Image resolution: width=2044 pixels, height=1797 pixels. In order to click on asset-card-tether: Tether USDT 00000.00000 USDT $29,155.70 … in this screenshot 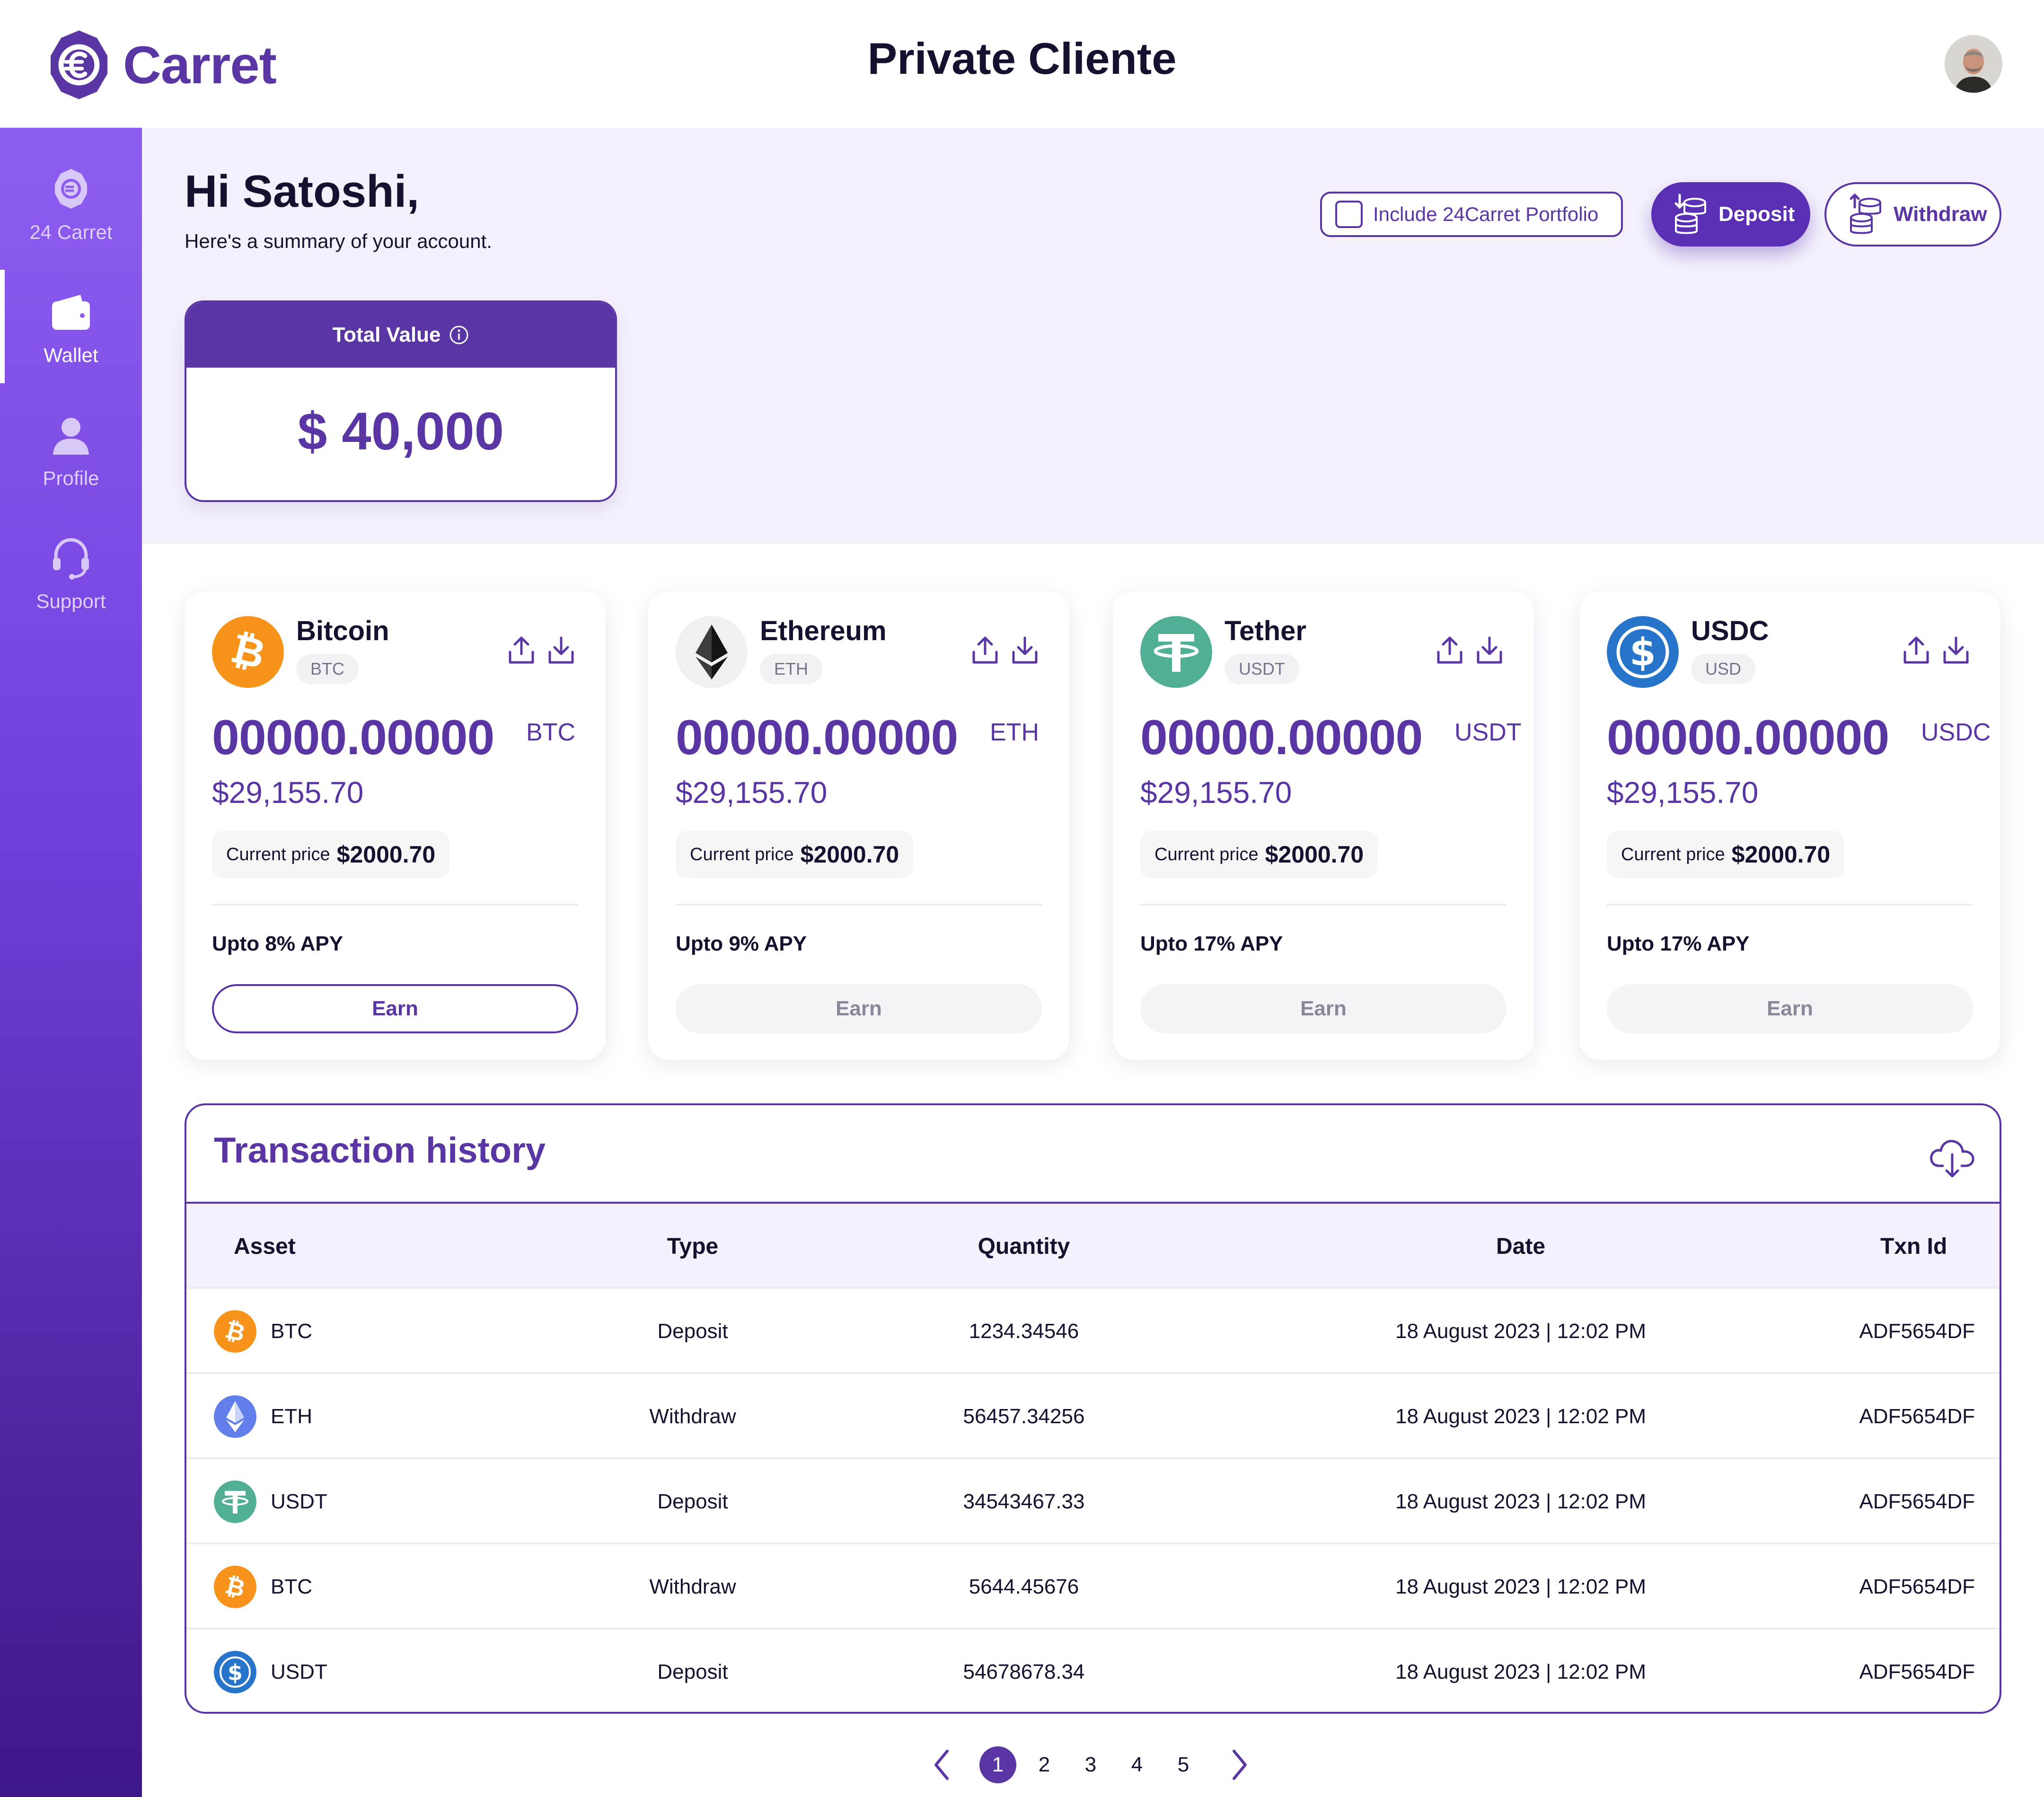, I will do `click(1323, 825)`.